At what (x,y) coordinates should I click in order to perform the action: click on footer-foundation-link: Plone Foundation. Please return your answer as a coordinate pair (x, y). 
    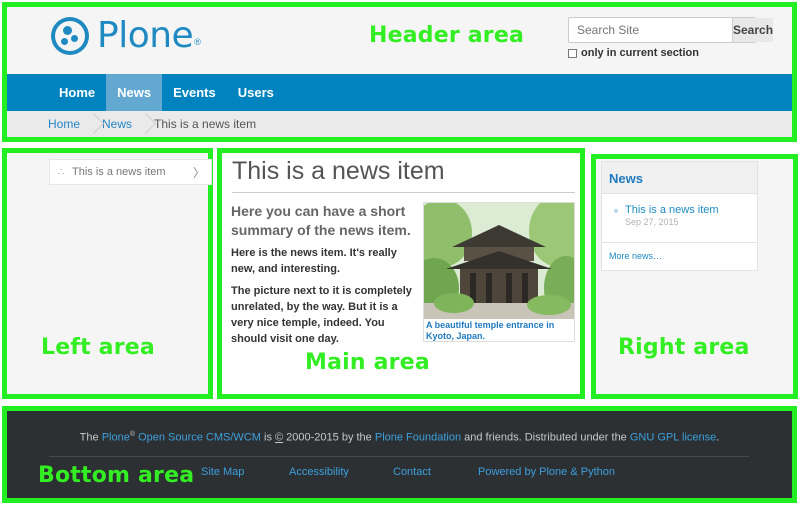
    Looking at the image, I should click on (418, 438).